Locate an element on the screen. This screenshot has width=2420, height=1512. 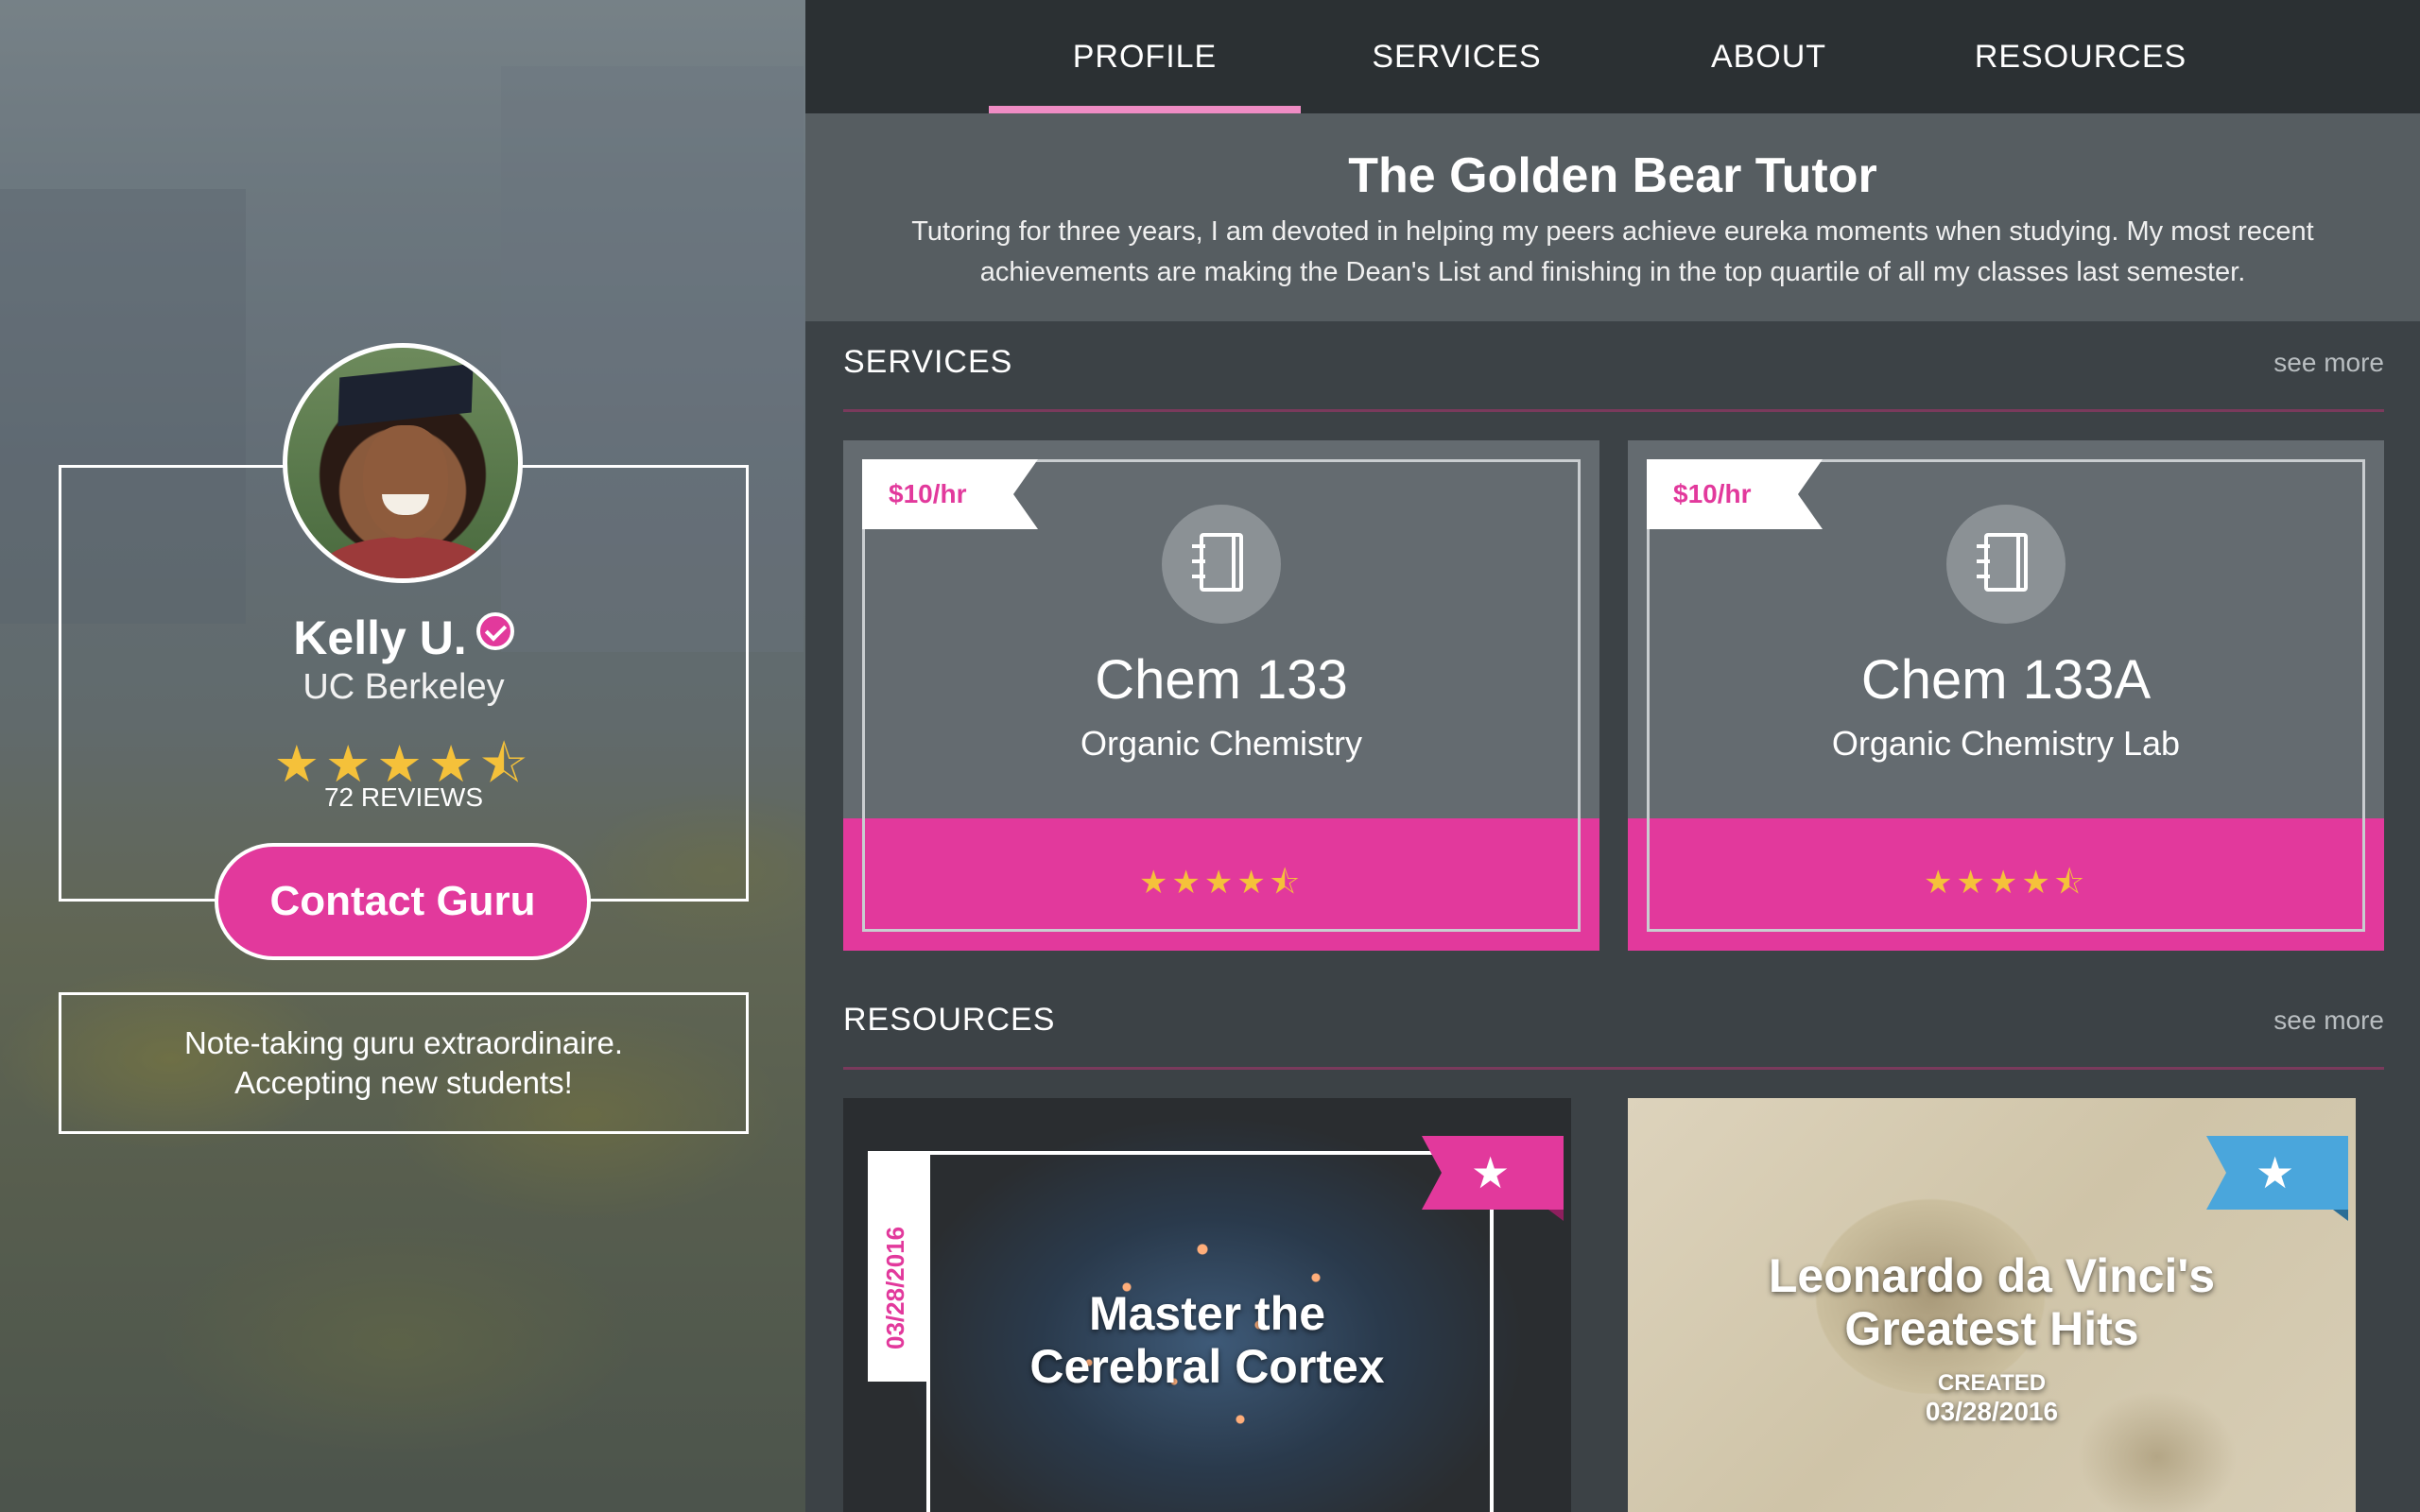
tagline-line: Note-taking guru extraordinaire. is located at coordinates (403, 1042).